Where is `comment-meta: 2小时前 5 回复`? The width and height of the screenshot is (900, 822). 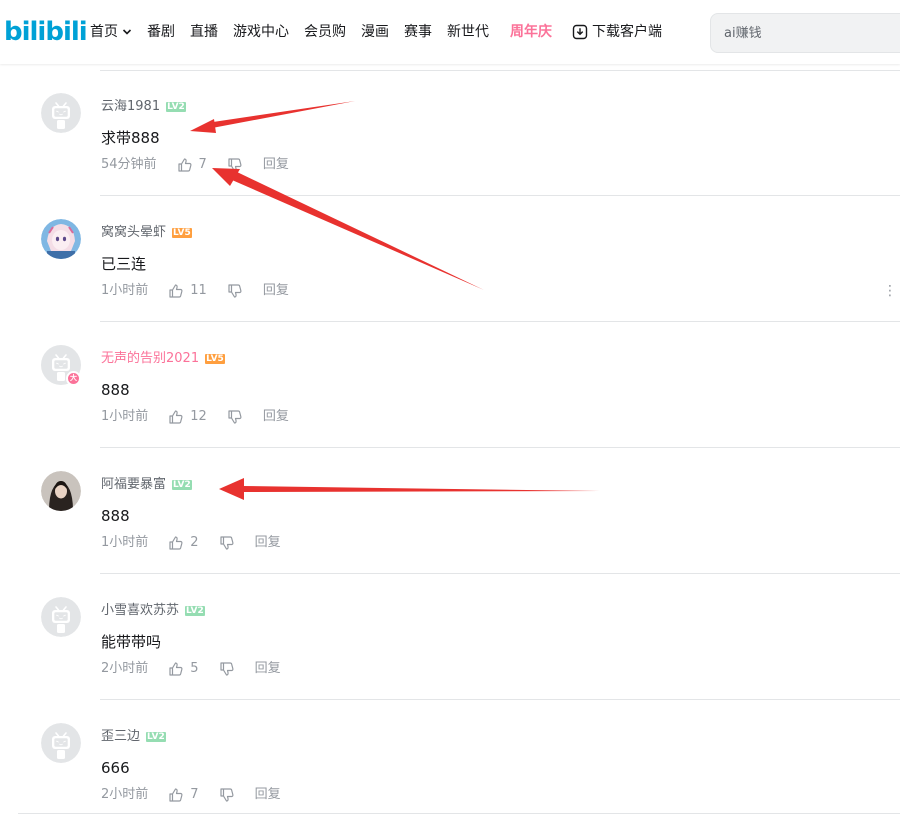 comment-meta: 2小时前 5 回复 is located at coordinates (191, 669).